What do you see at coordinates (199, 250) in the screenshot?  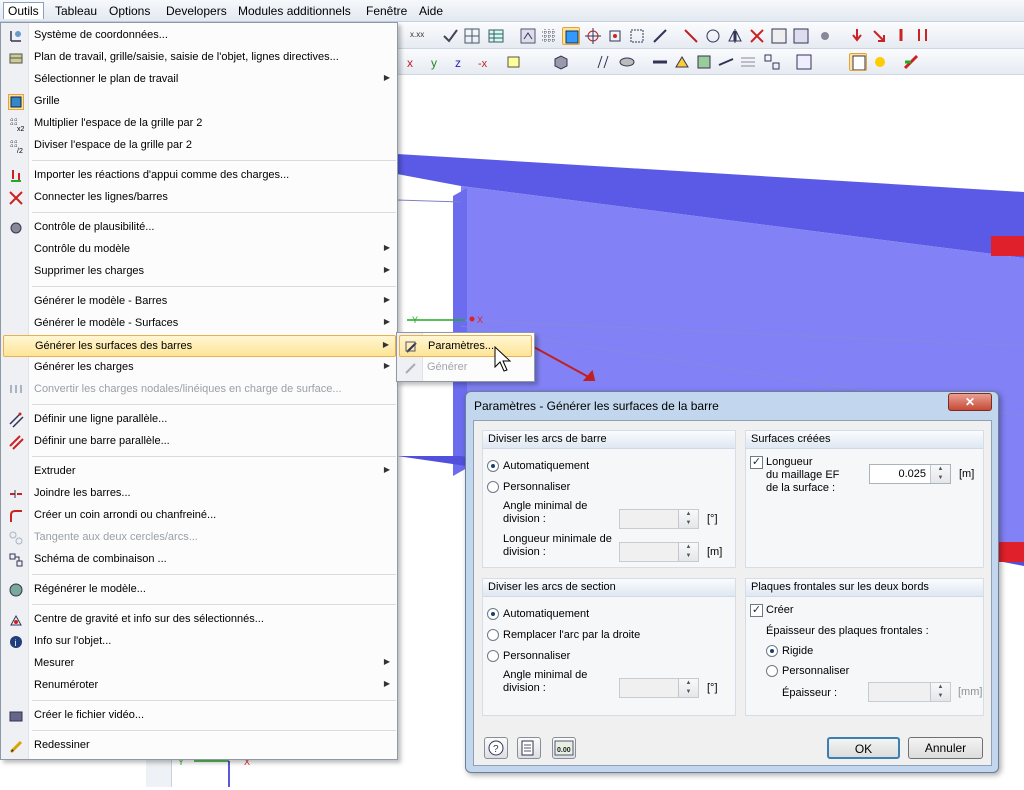 I see `menu-item-model-check: Contrôle du modèle ▶` at bounding box center [199, 250].